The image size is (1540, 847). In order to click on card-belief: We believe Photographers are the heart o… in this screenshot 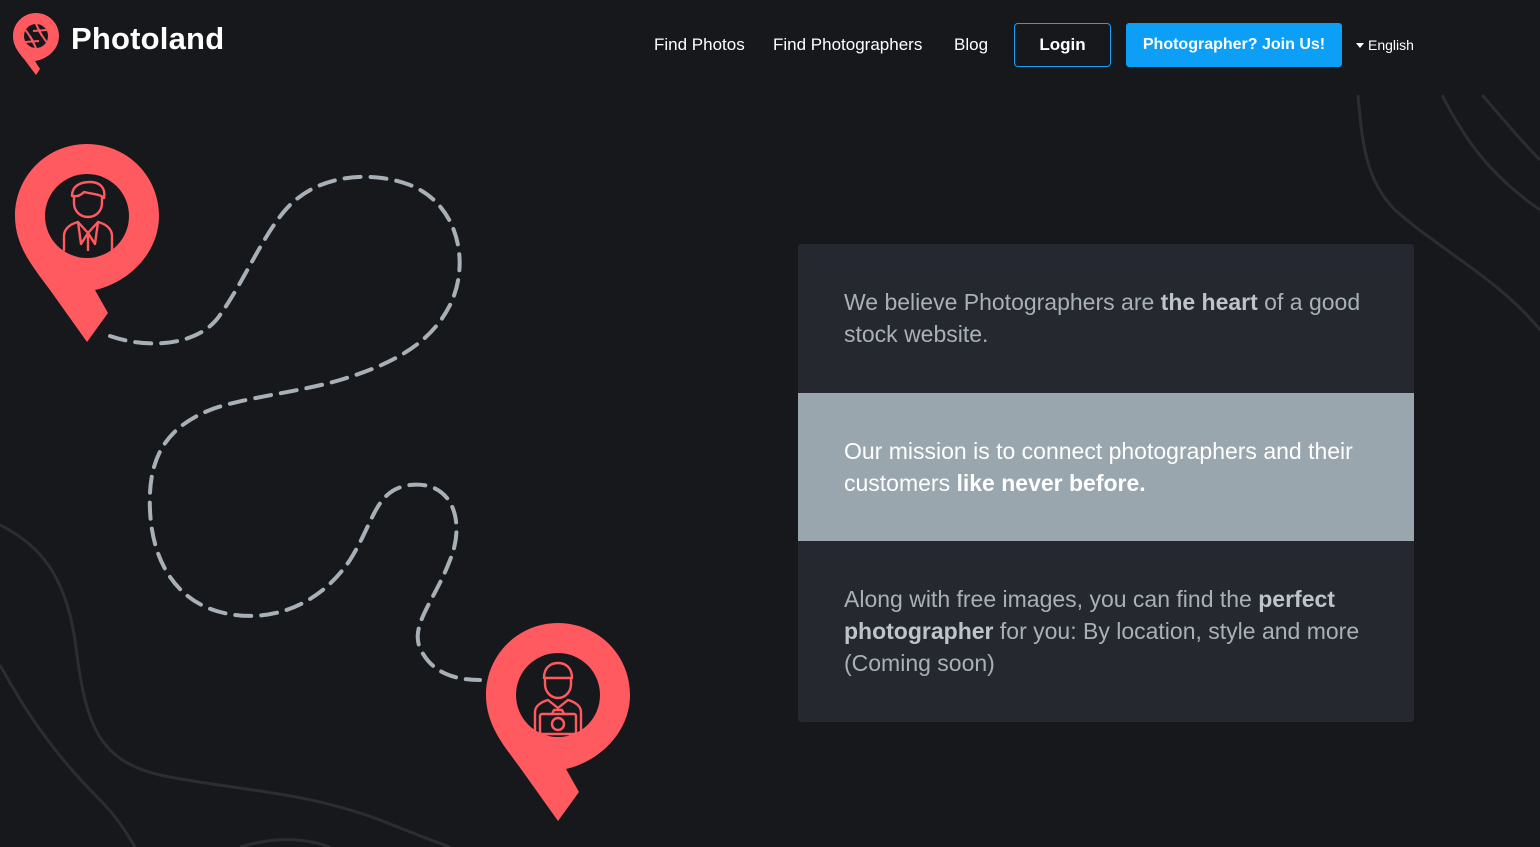, I will do `click(1106, 318)`.